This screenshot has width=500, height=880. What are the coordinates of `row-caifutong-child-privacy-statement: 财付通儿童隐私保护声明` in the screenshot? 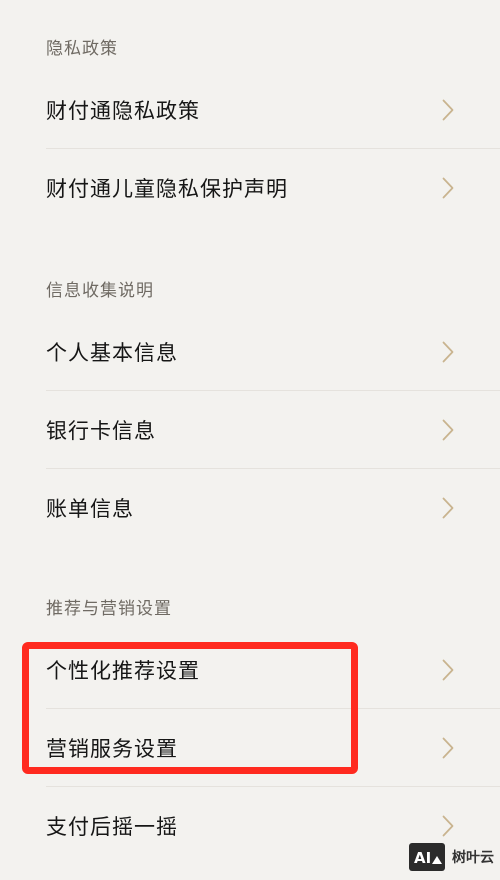 It's located at (250, 188).